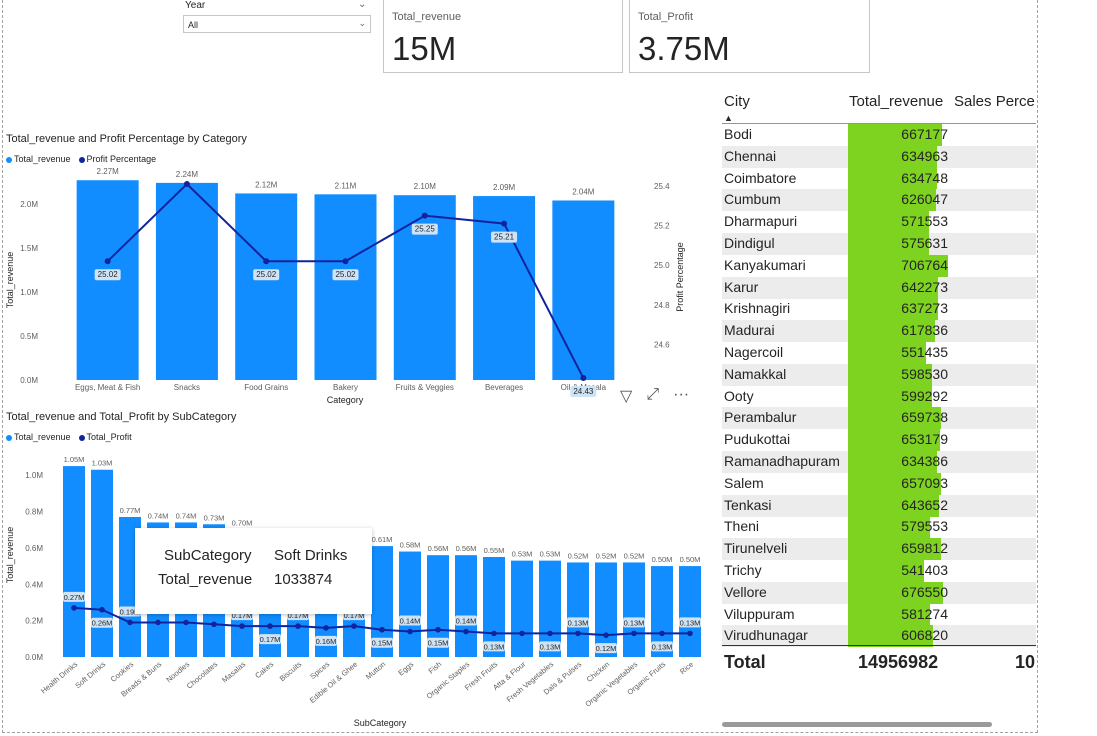  I want to click on table-row: Bodi 667177, so click(879, 135).